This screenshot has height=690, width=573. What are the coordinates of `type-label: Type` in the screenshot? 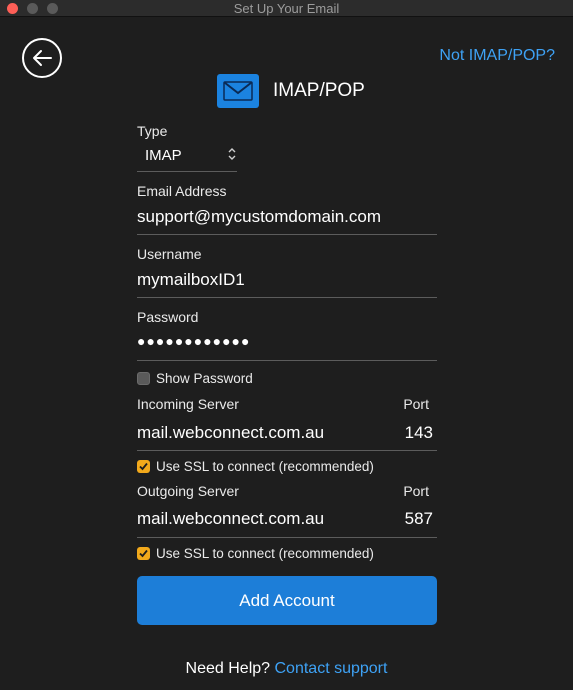 It's located at (152, 131).